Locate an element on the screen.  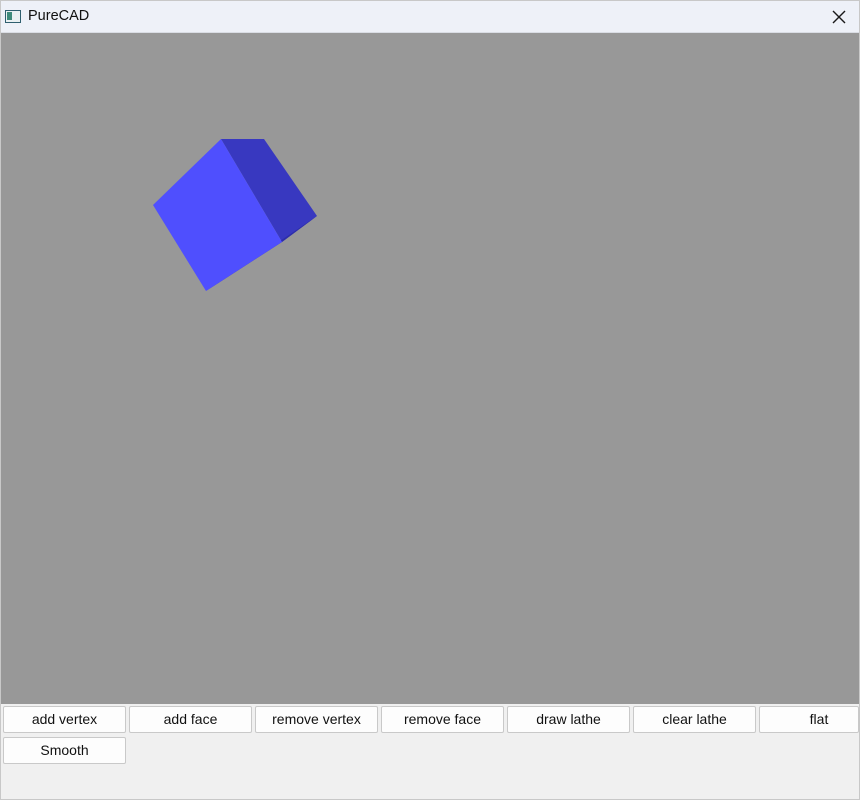
close-button is located at coordinates (839, 16).